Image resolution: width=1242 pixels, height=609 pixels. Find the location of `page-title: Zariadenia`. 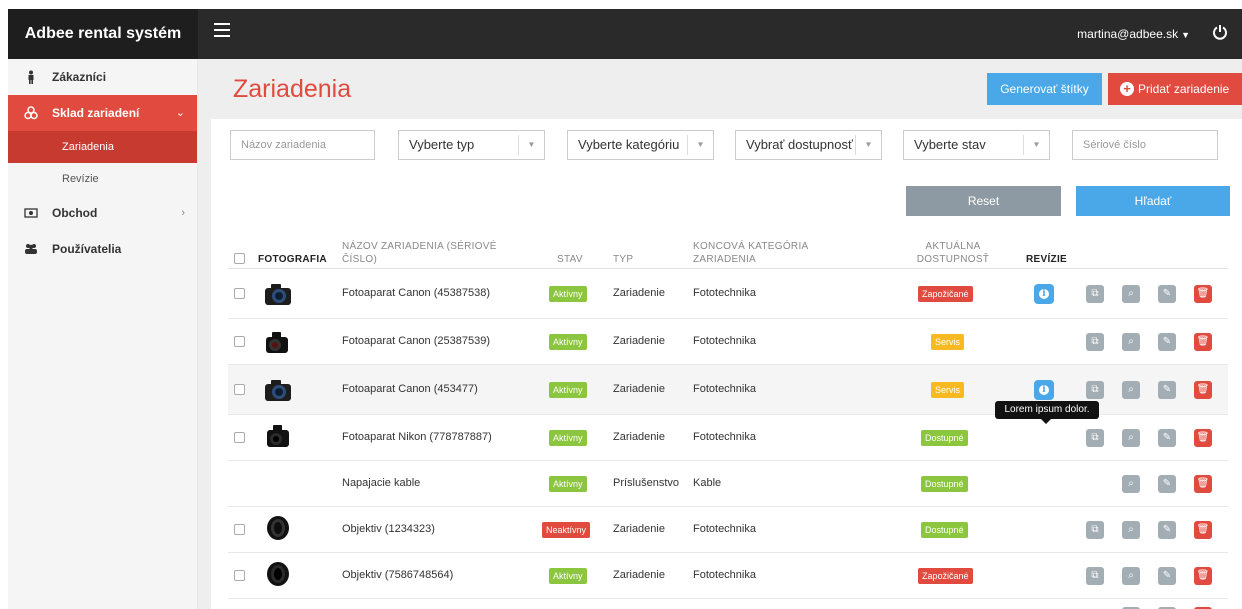

page-title: Zariadenia is located at coordinates (292, 89).